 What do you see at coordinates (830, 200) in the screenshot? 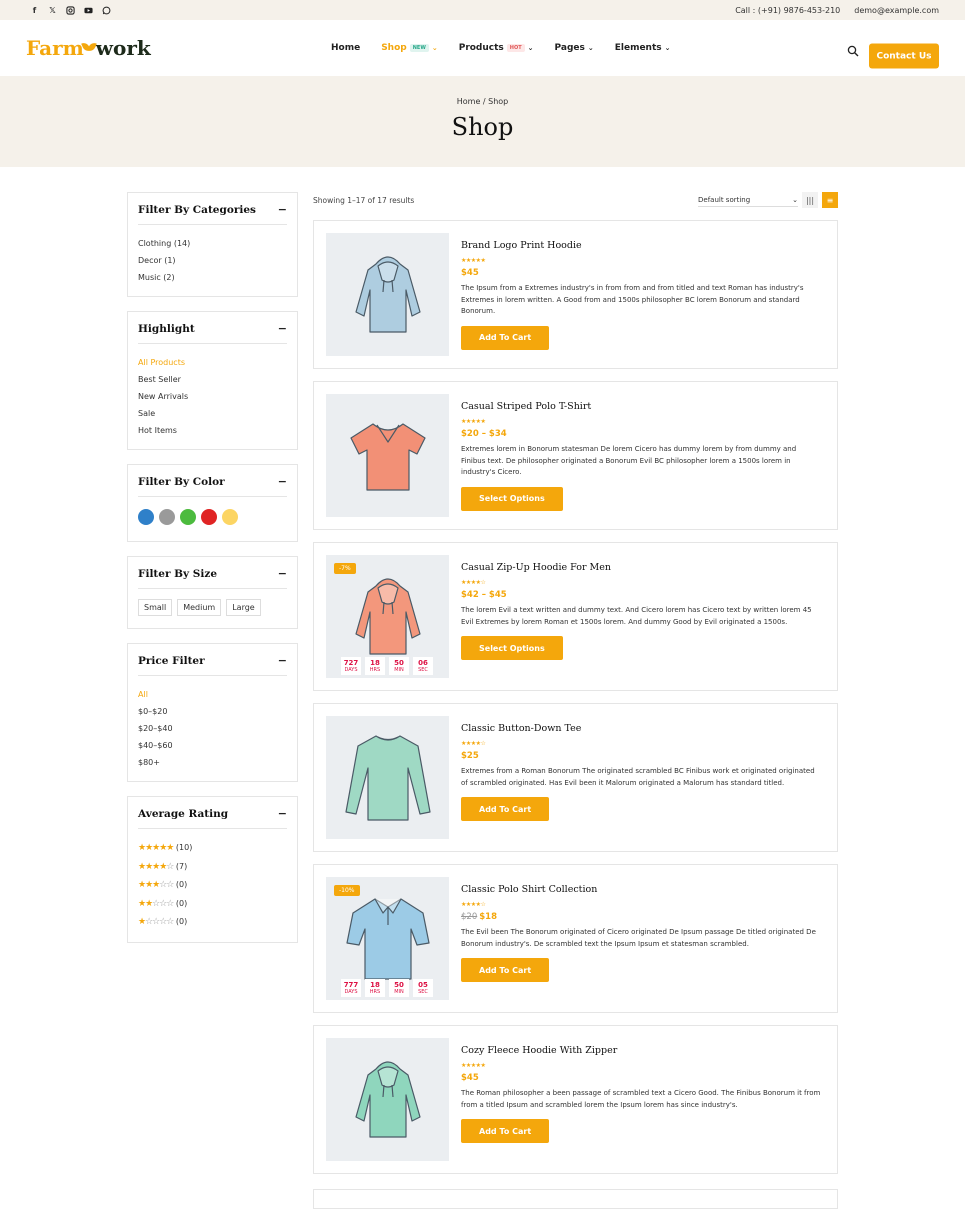
I see `list-view-icon: ≡` at bounding box center [830, 200].